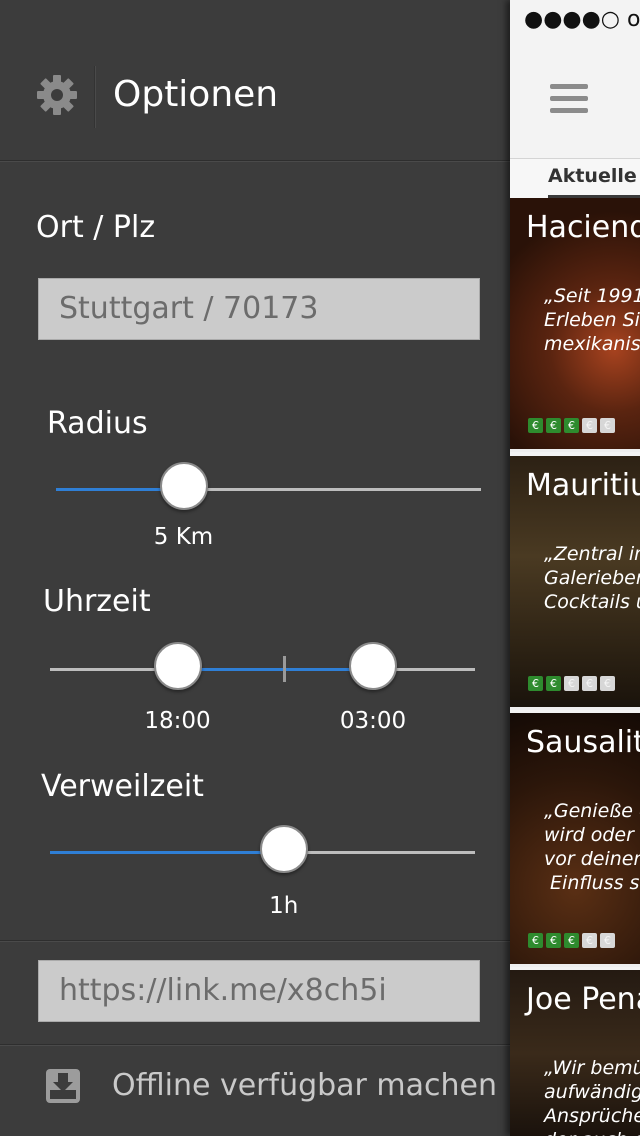 This screenshot has height=1136, width=640. What do you see at coordinates (284, 669) in the screenshot?
I see `slider-midpoint-tick` at bounding box center [284, 669].